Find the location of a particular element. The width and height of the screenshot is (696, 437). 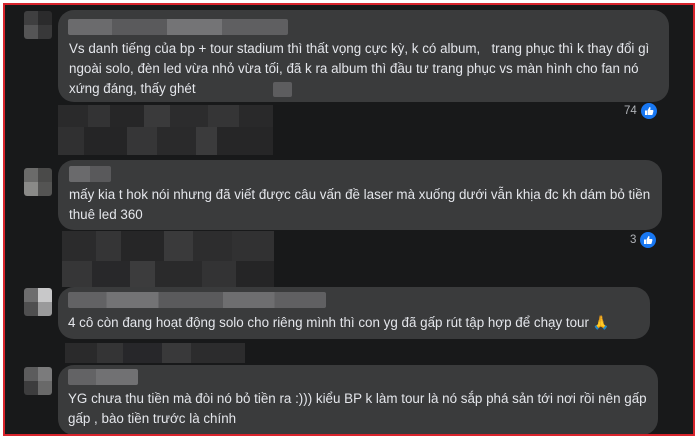

reaction-count: 74 is located at coordinates (630, 111).